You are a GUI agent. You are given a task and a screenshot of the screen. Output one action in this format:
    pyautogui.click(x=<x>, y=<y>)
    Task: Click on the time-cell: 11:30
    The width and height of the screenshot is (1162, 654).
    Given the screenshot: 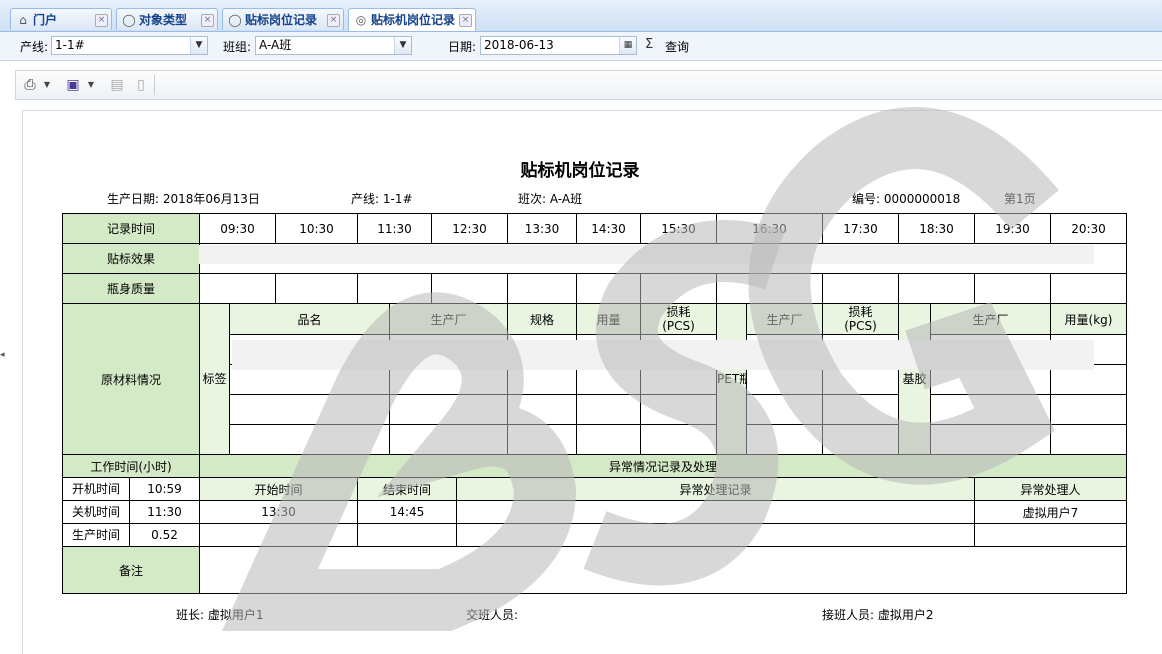 What is the action you would take?
    pyautogui.click(x=394, y=228)
    